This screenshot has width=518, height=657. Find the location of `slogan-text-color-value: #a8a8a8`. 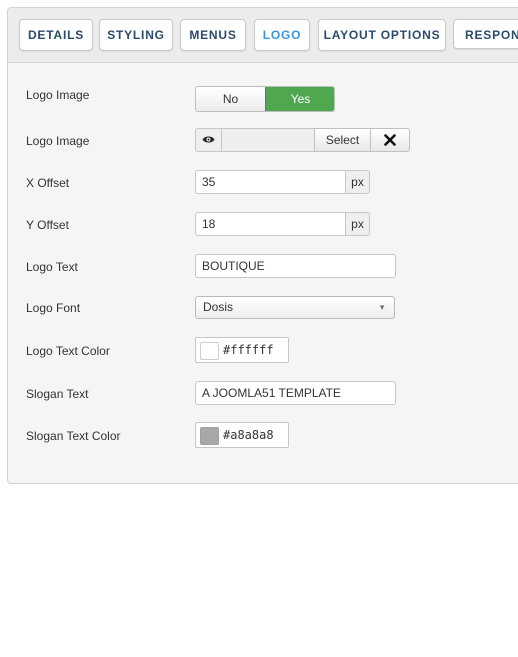

slogan-text-color-value: #a8a8a8 is located at coordinates (248, 435).